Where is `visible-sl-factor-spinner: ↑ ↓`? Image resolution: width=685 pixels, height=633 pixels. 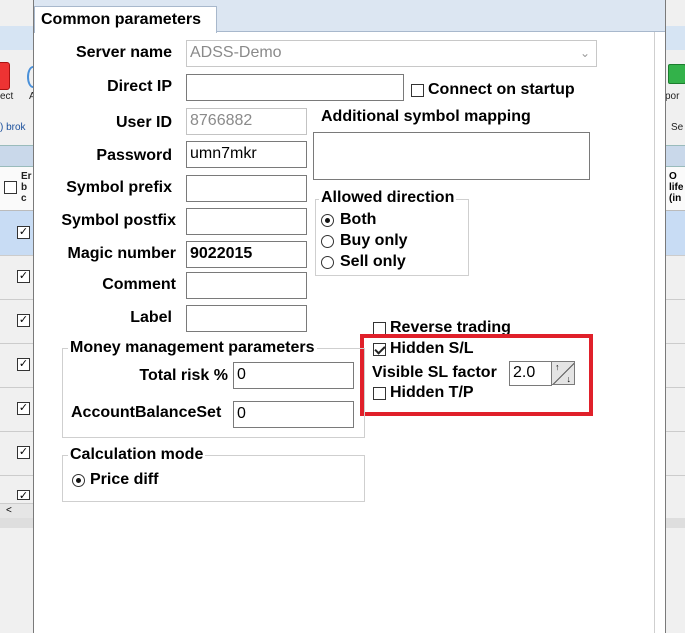
visible-sl-factor-spinner: ↑ ↓ is located at coordinates (563, 373).